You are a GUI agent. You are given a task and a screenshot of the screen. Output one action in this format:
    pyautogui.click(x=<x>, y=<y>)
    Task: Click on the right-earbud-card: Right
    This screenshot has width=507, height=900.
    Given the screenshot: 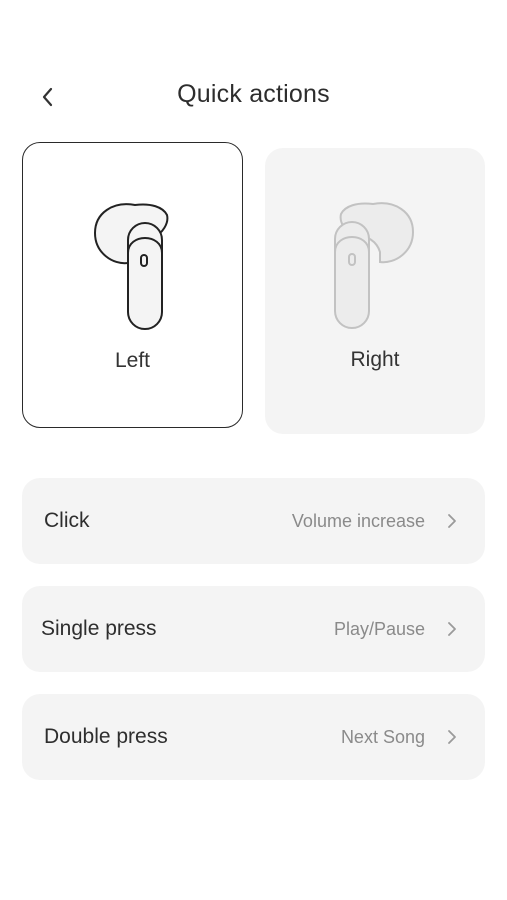 What is the action you would take?
    pyautogui.click(x=375, y=291)
    